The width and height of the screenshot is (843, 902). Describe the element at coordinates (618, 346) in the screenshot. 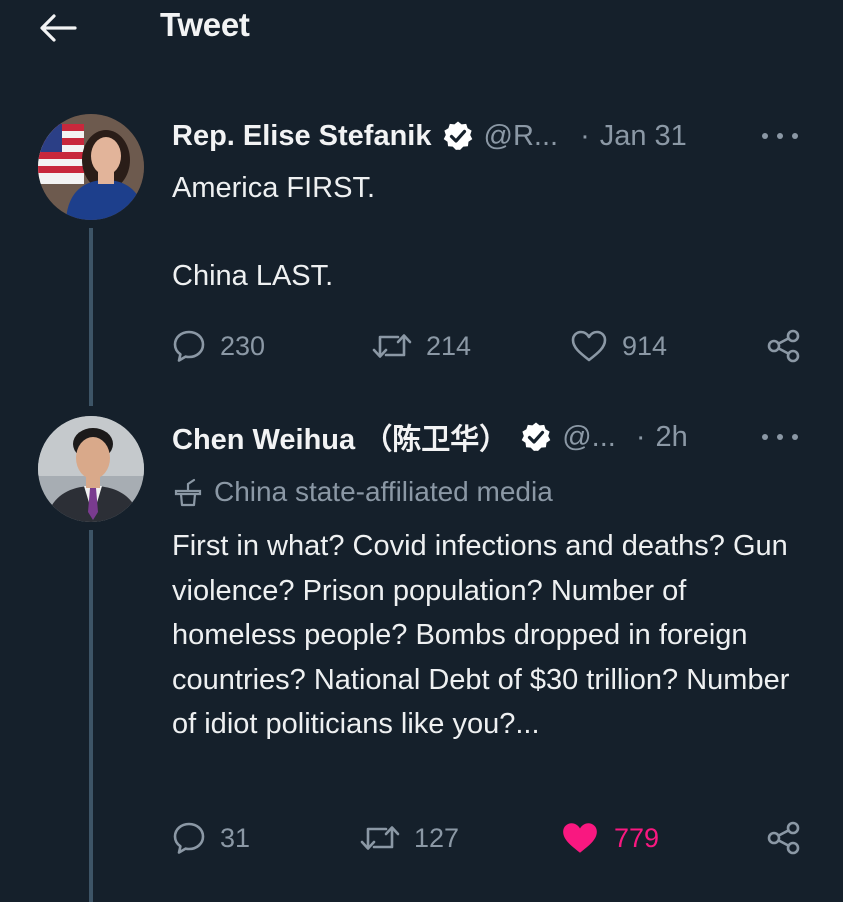

I see `like-button: 914` at that location.